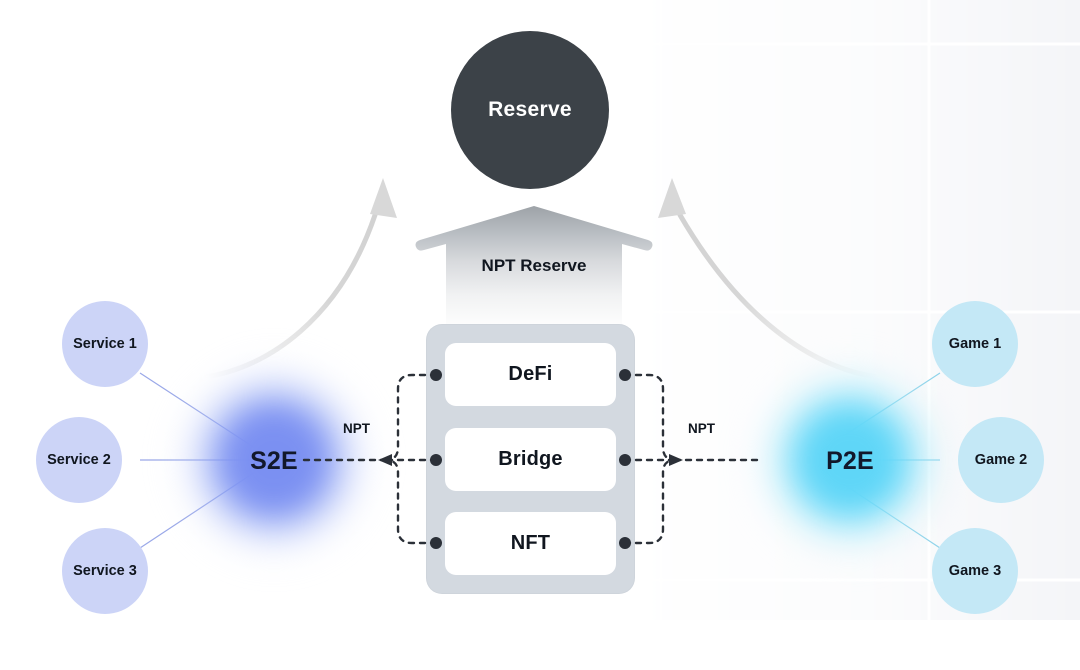  I want to click on arrowhead-left-junction, so click(385, 460).